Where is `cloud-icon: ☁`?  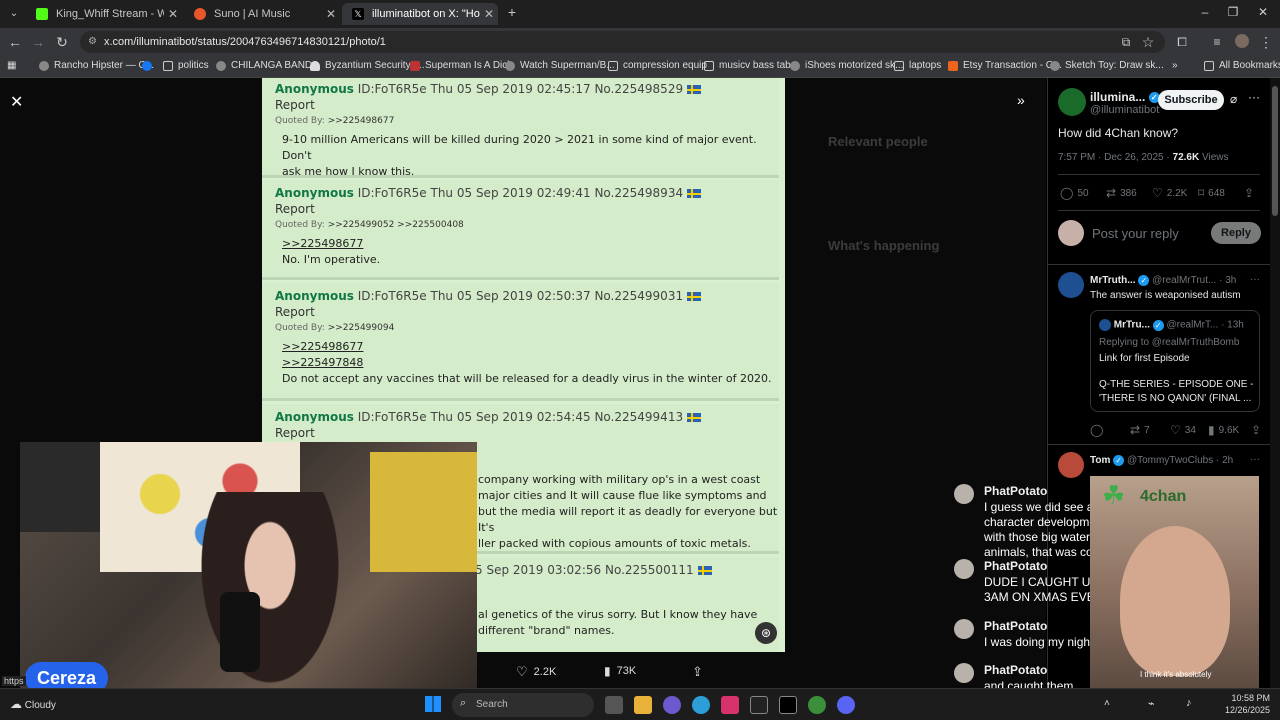 cloud-icon: ☁ is located at coordinates (16, 704).